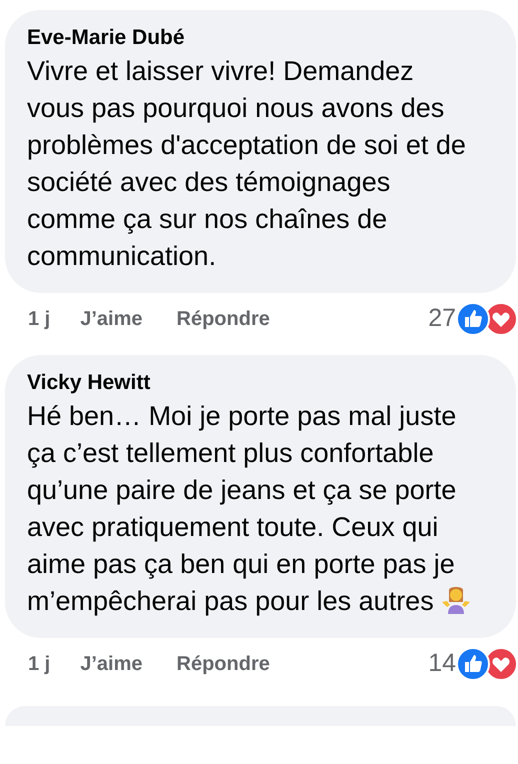 This screenshot has height=764, width=518. Describe the element at coordinates (442, 319) in the screenshot. I see `reaction-count: 27` at that location.